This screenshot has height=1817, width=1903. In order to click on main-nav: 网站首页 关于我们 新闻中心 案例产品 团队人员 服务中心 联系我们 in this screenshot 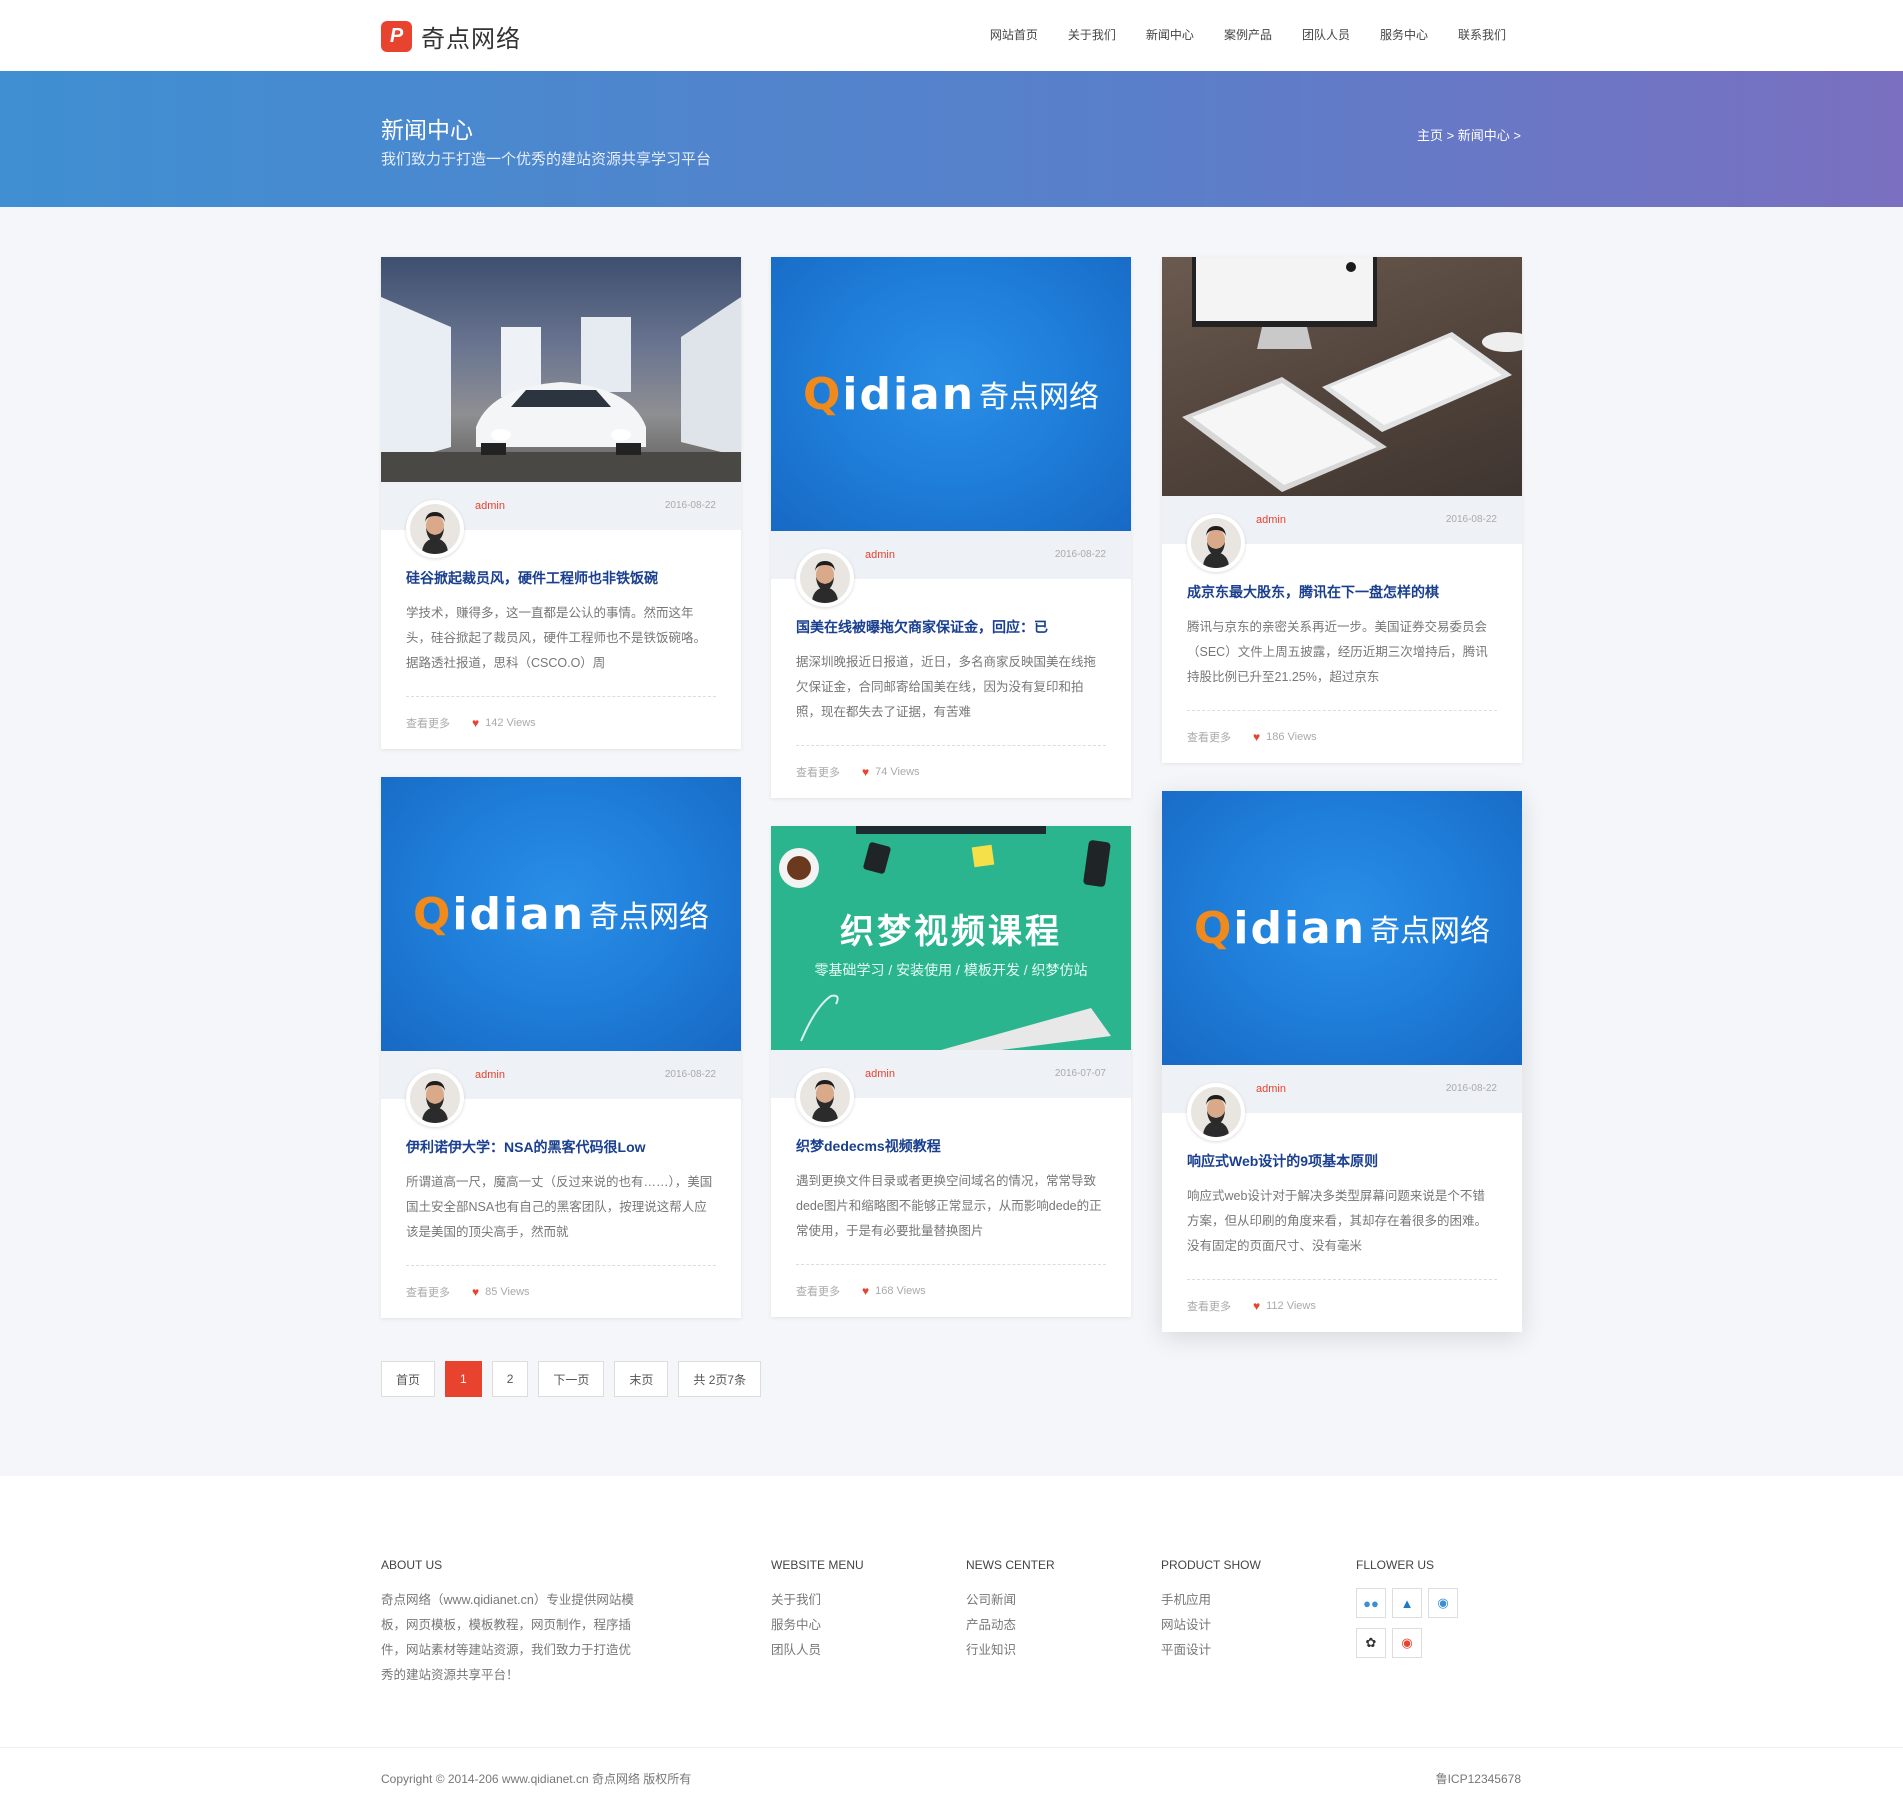, I will do `click(1233, 34)`.